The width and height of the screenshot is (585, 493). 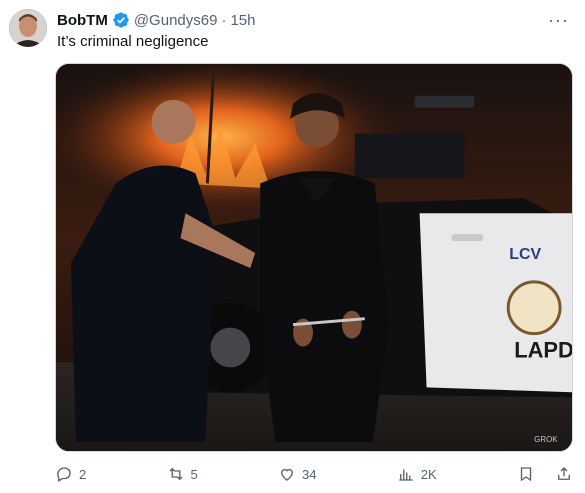 What do you see at coordinates (176, 20) in the screenshot?
I see `author-handle: @Gundys69` at bounding box center [176, 20].